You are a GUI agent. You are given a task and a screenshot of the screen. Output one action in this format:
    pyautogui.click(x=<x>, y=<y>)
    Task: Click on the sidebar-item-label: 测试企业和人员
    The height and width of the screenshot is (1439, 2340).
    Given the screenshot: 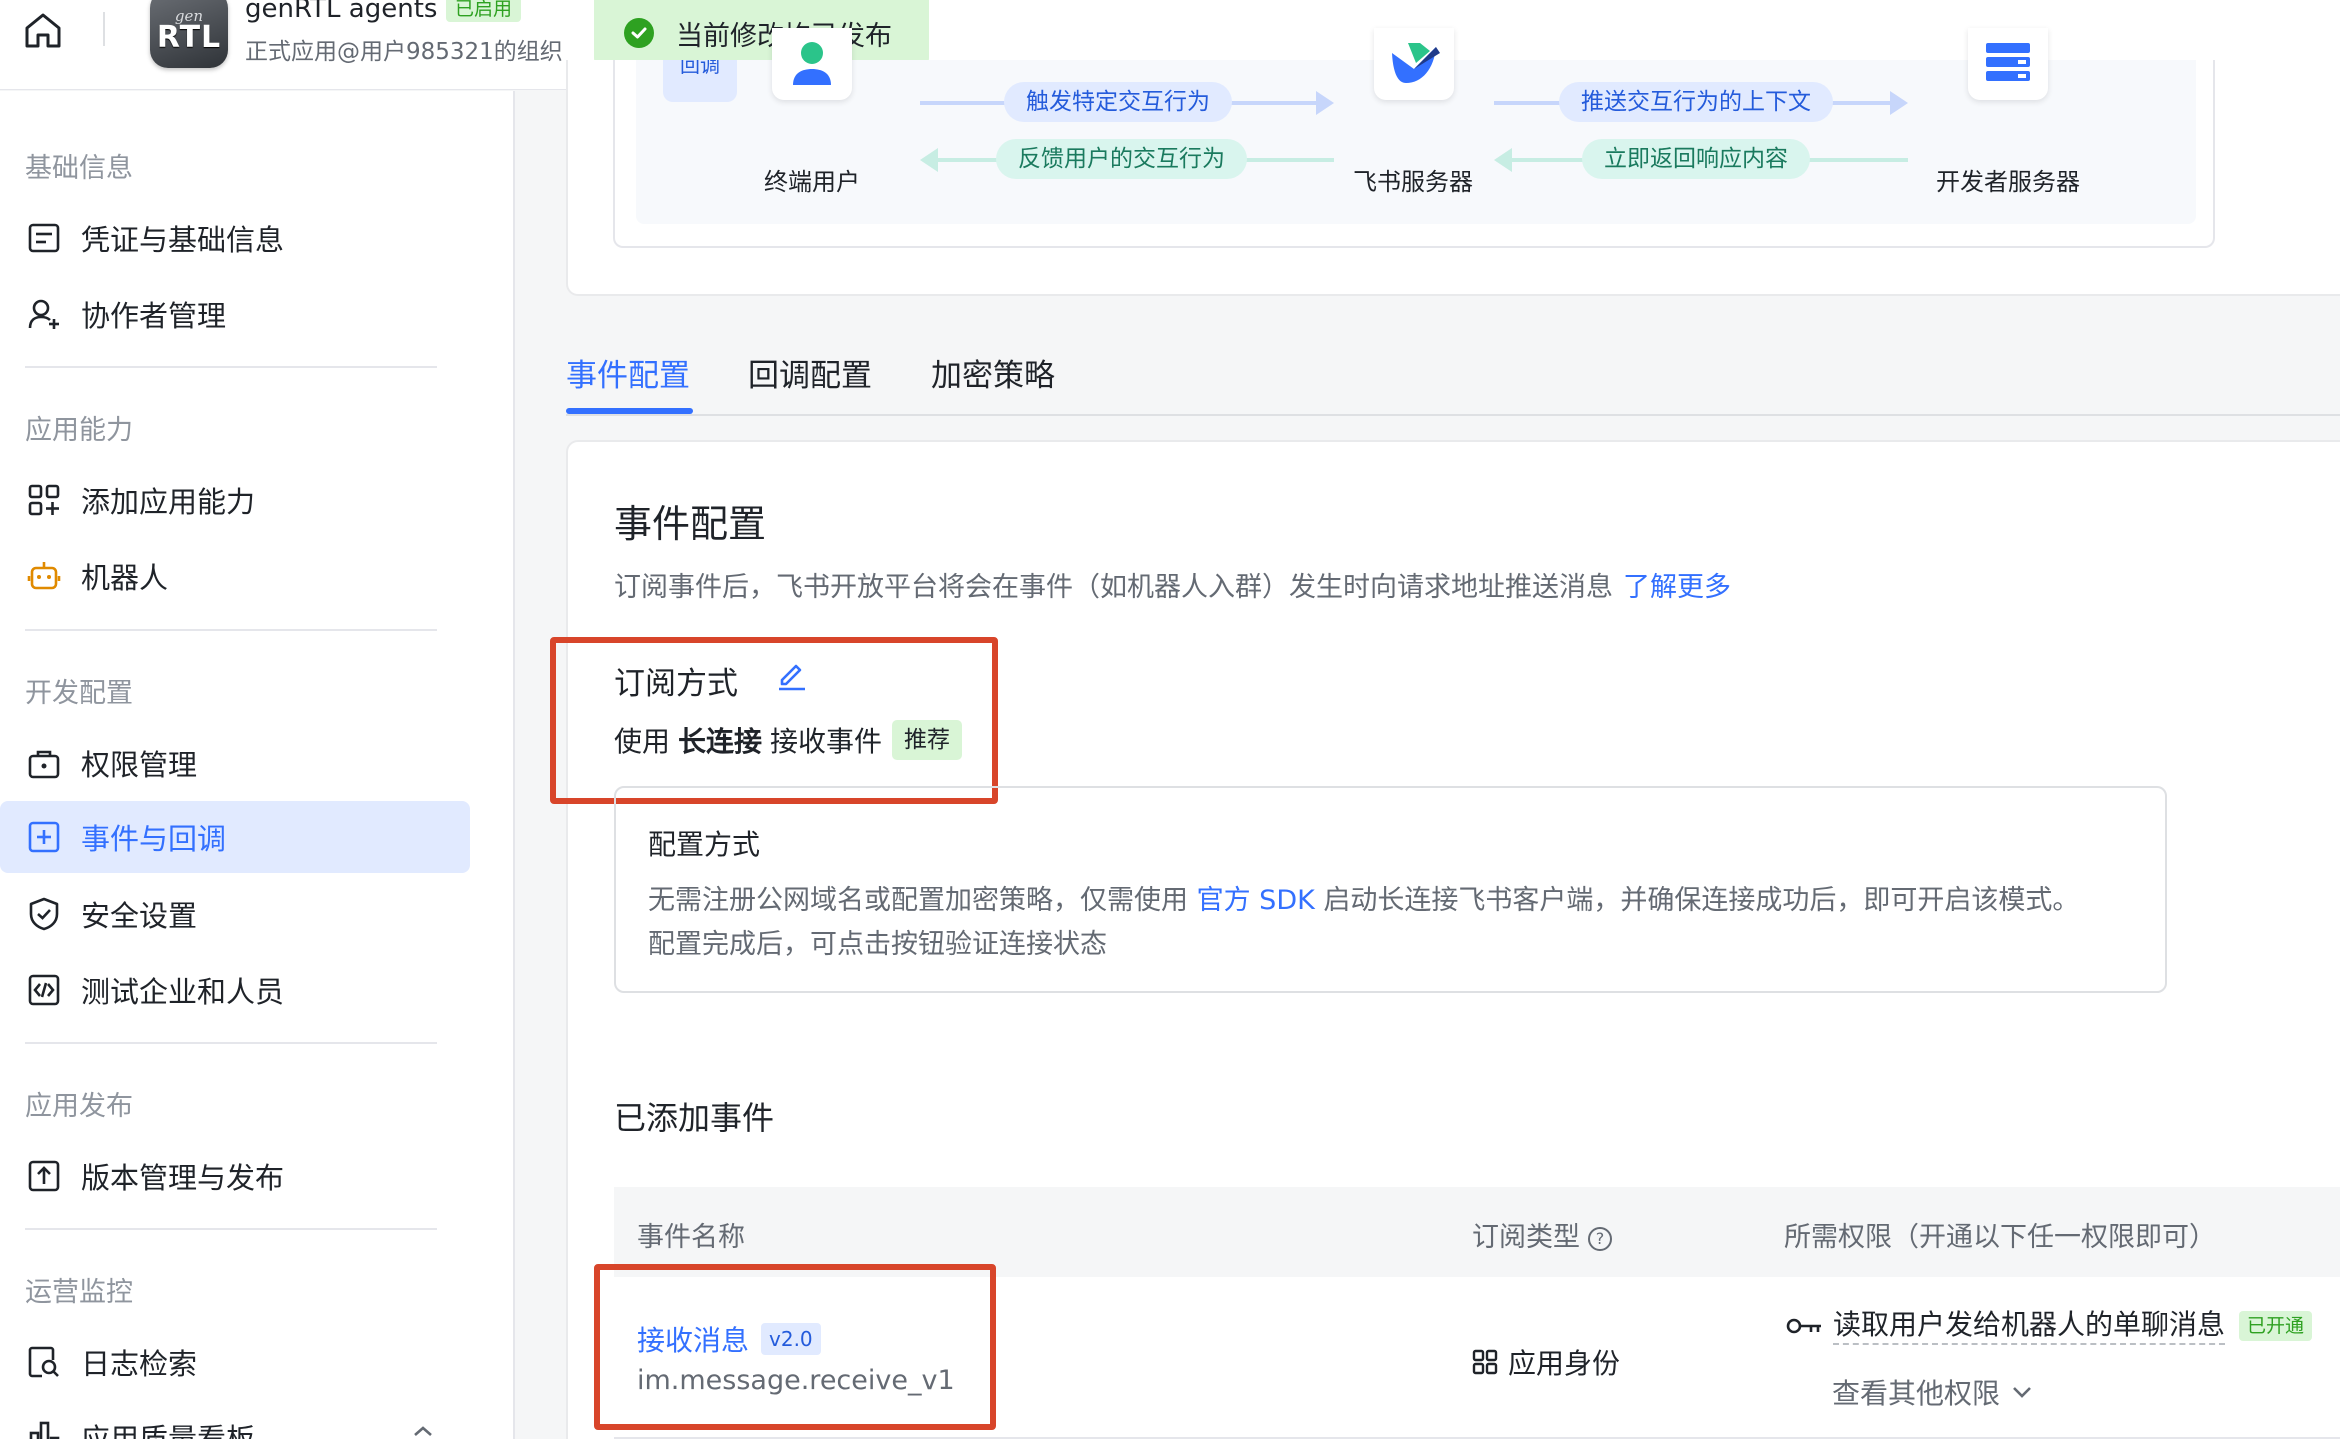 What is the action you would take?
    pyautogui.click(x=183, y=992)
    